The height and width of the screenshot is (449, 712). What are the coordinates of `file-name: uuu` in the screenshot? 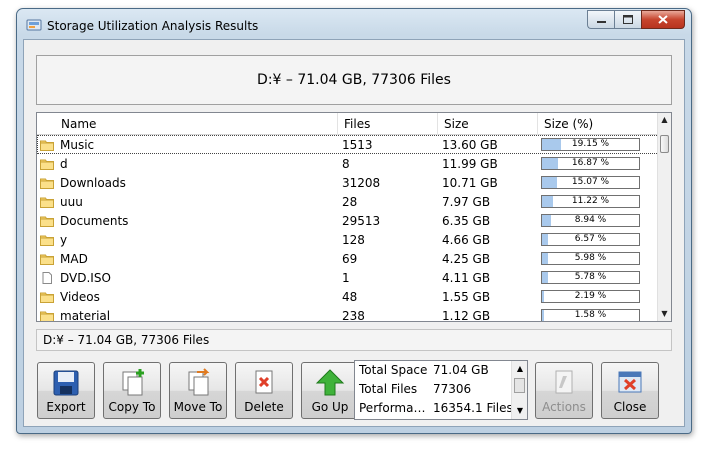 It's located at (71, 201).